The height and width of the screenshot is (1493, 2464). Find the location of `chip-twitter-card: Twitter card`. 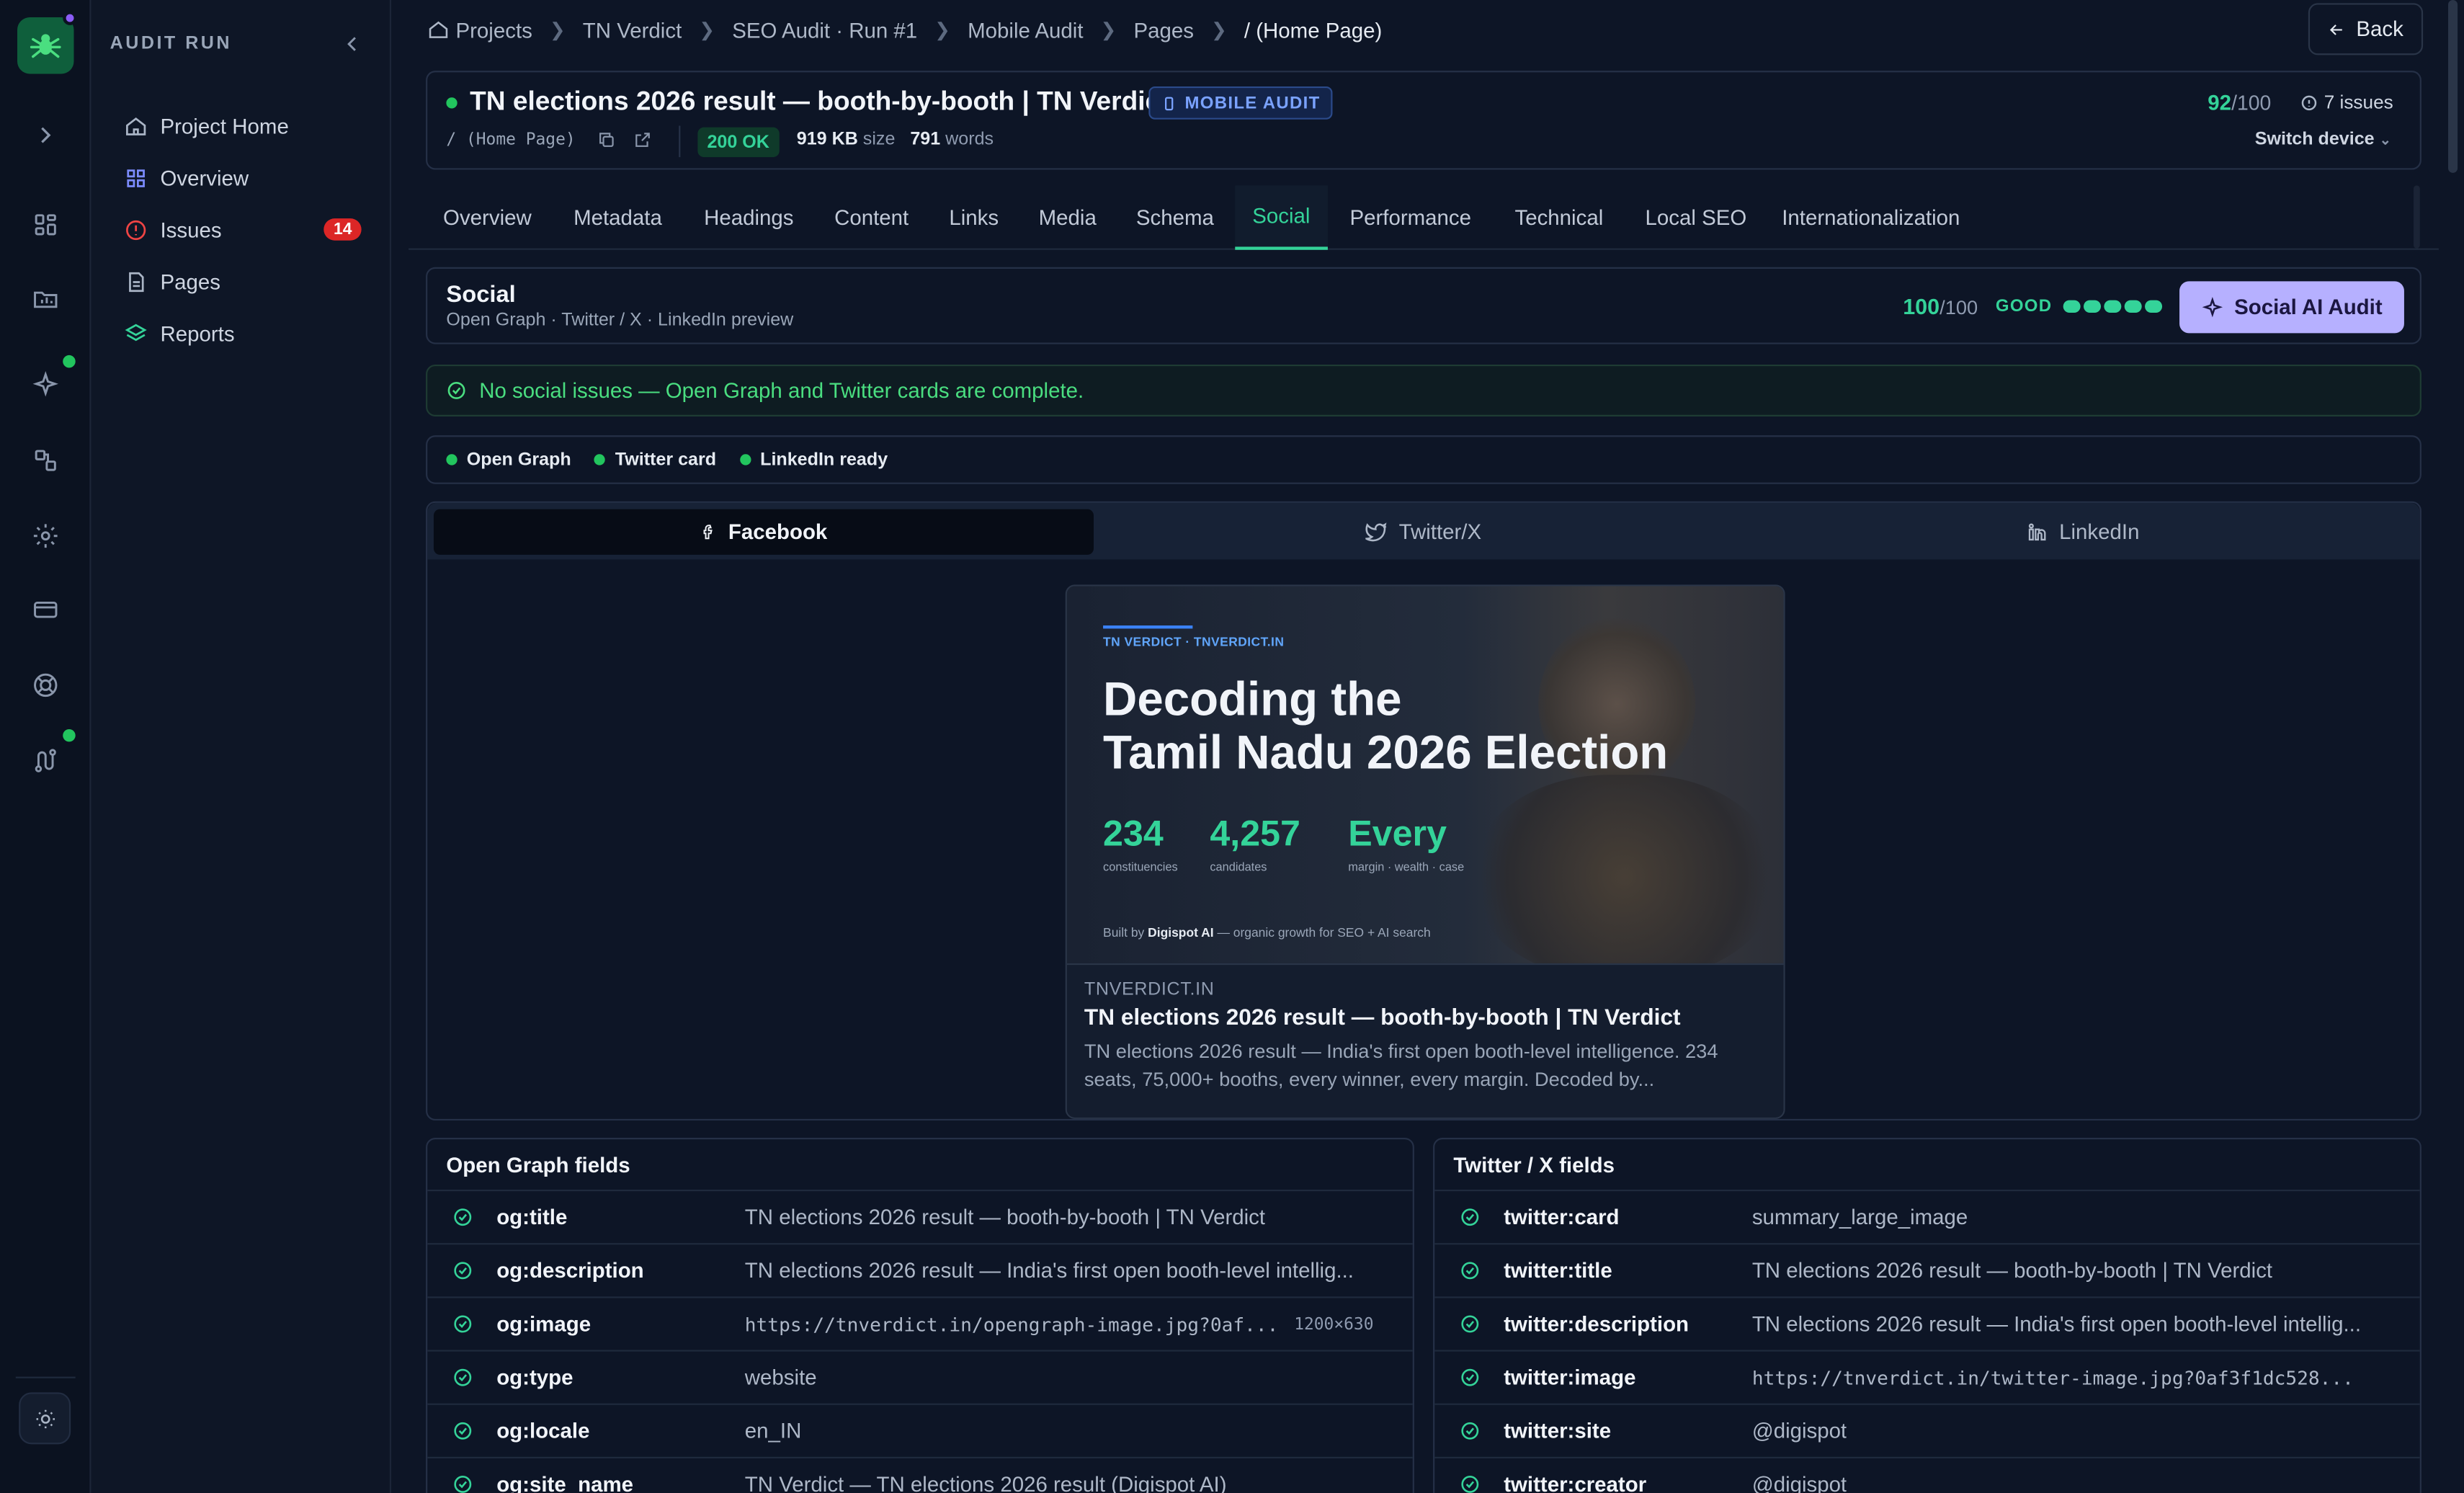

chip-twitter-card: Twitter card is located at coordinates (655, 459).